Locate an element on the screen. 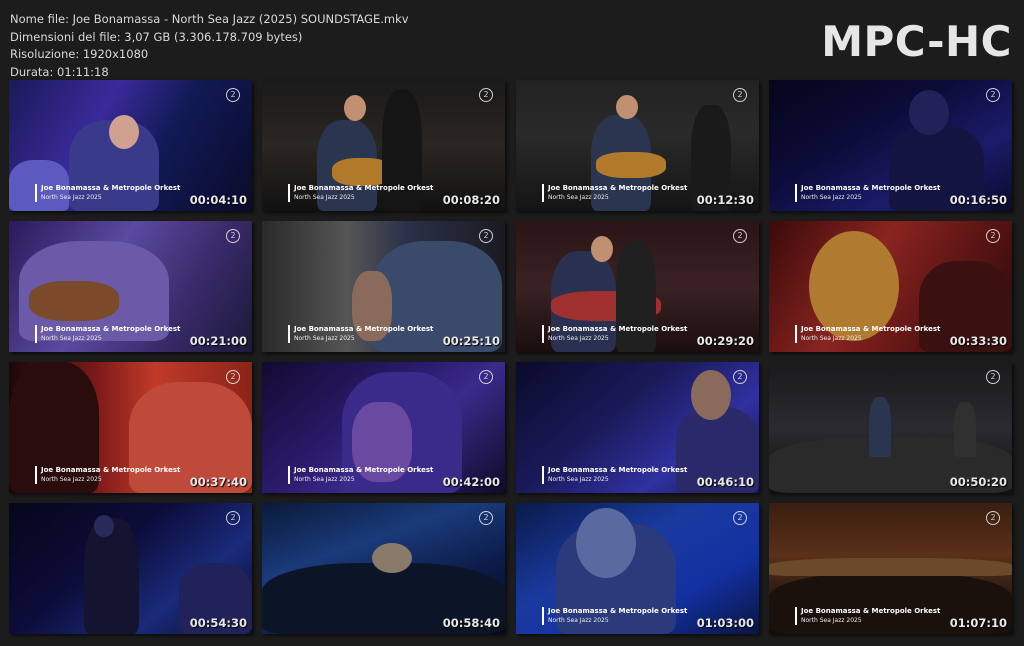 The height and width of the screenshot is (646, 1024). video-thumbnail: 2 00:50:20 is located at coordinates (890, 427).